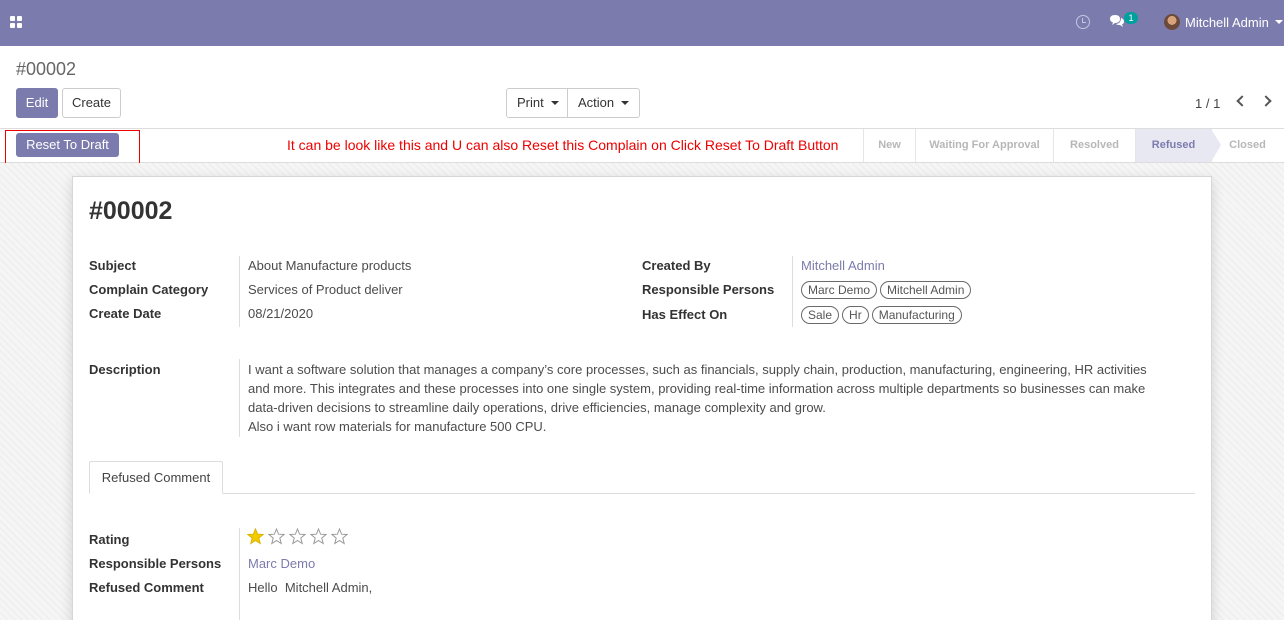 The width and height of the screenshot is (1284, 620). I want to click on responsible-persons-label: Responsible Persons, so click(708, 289).